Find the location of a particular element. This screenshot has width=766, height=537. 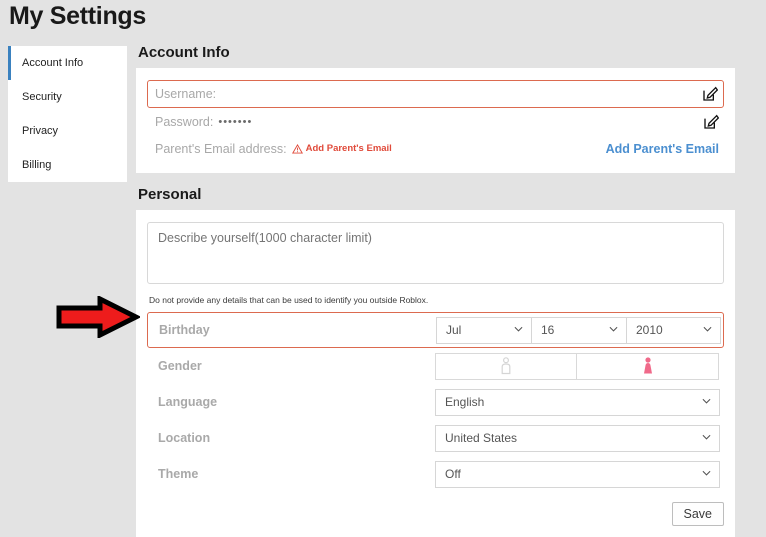

male-person-icon is located at coordinates (506, 366).